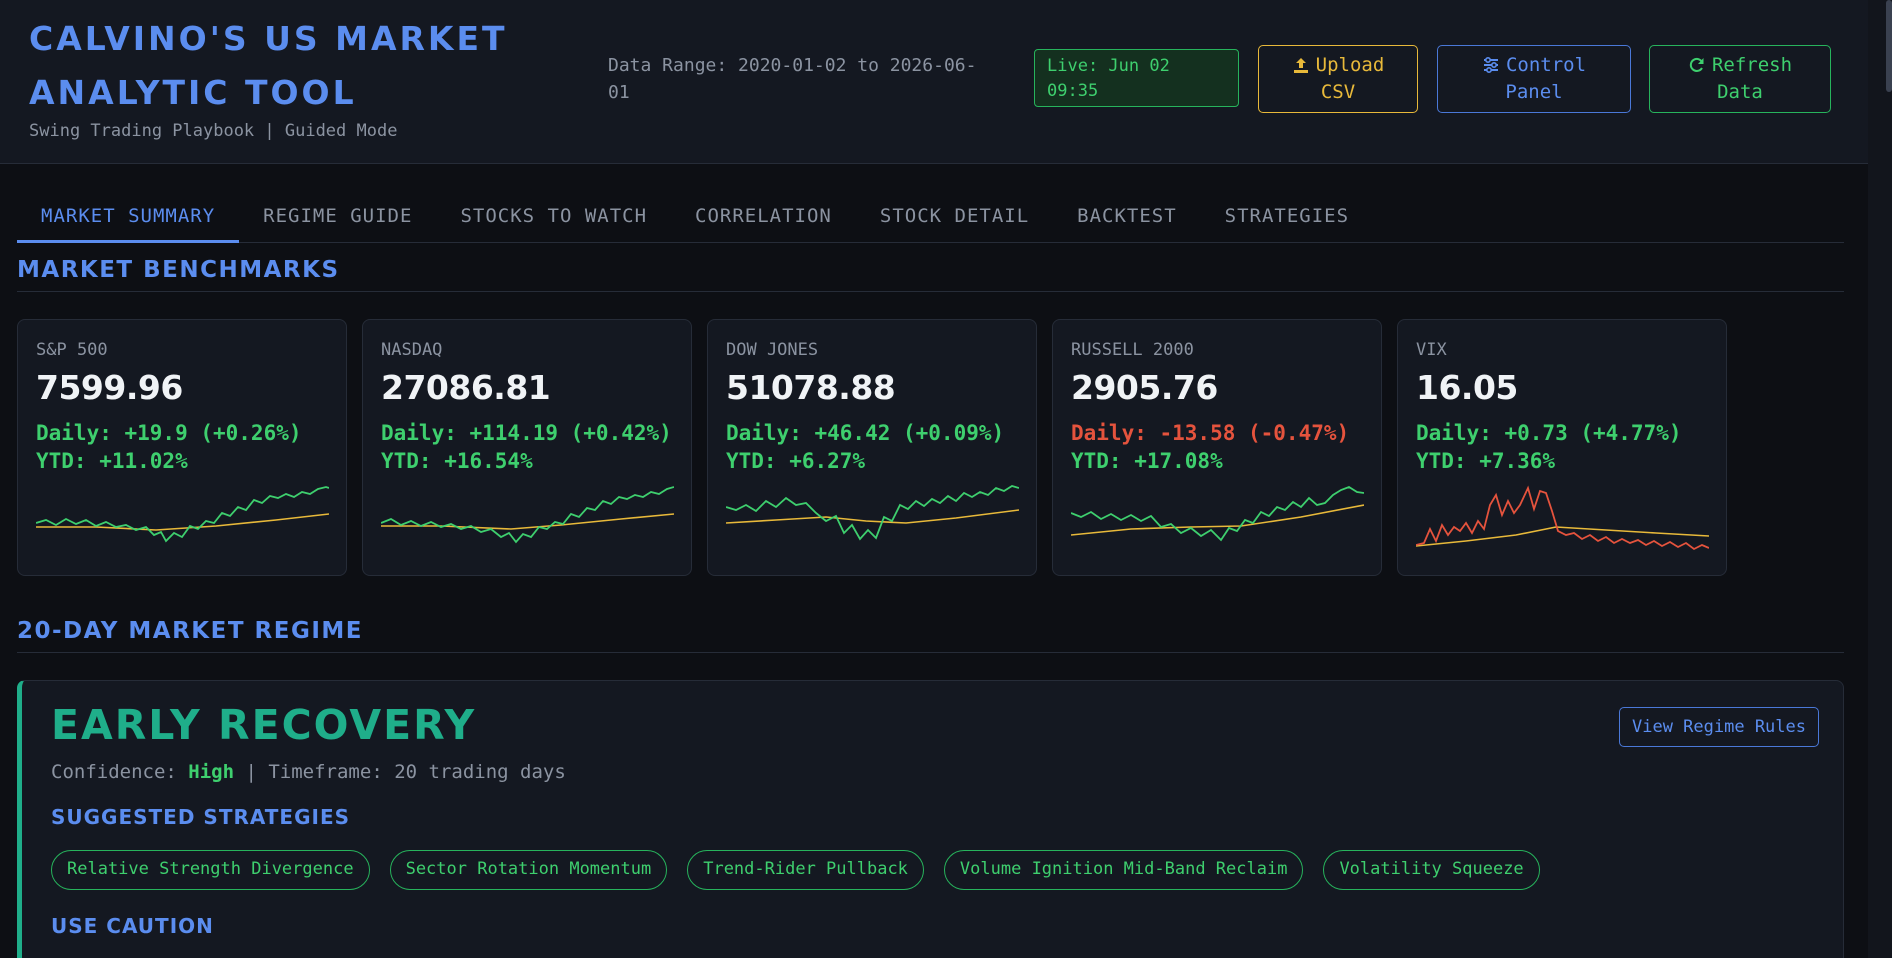  Describe the element at coordinates (1300, 65) in the screenshot. I see `upload-icon` at that location.